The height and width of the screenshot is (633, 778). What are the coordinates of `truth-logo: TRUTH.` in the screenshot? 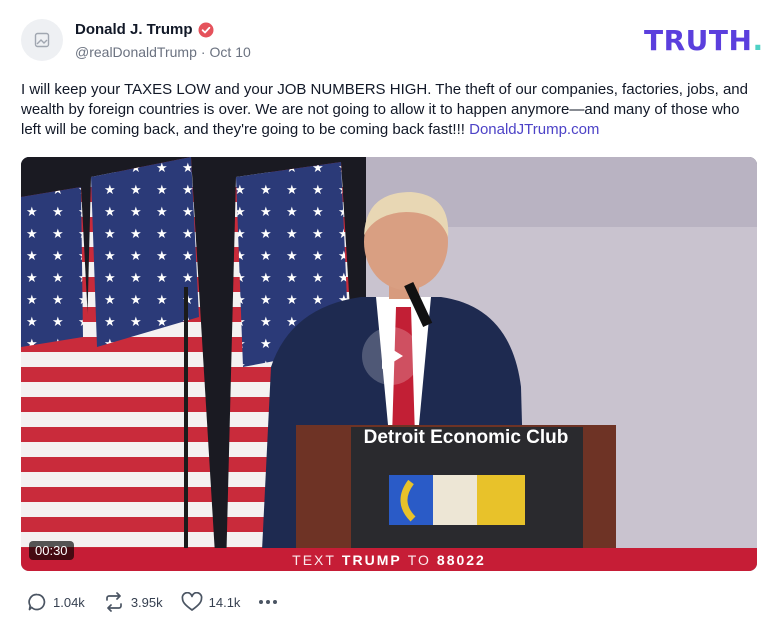 It's located at (704, 40).